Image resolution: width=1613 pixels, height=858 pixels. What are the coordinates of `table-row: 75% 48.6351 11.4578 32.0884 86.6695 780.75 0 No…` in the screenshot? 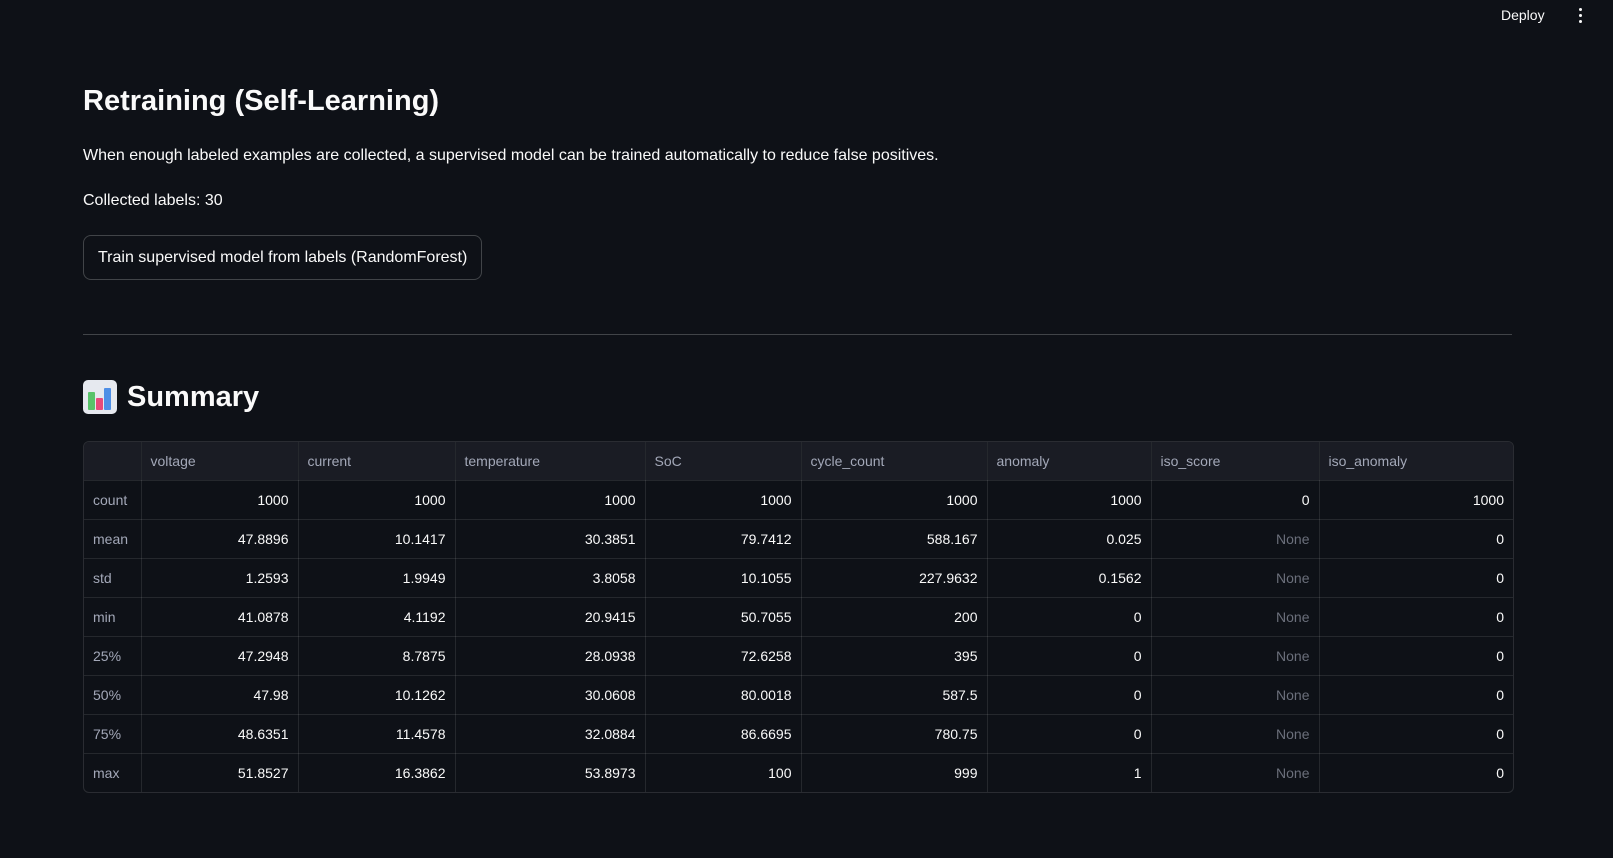 It's located at (798, 734).